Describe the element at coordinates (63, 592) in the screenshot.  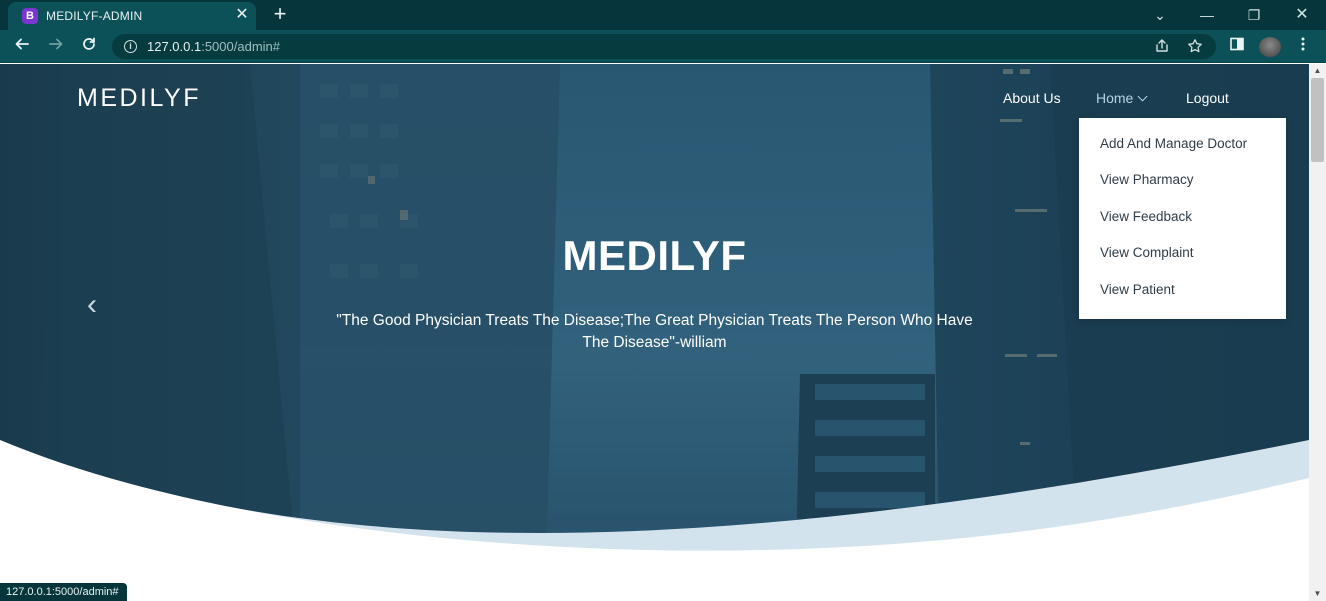
I see `status-url-bubble: 127.0.0.1:5000/admin#` at that location.